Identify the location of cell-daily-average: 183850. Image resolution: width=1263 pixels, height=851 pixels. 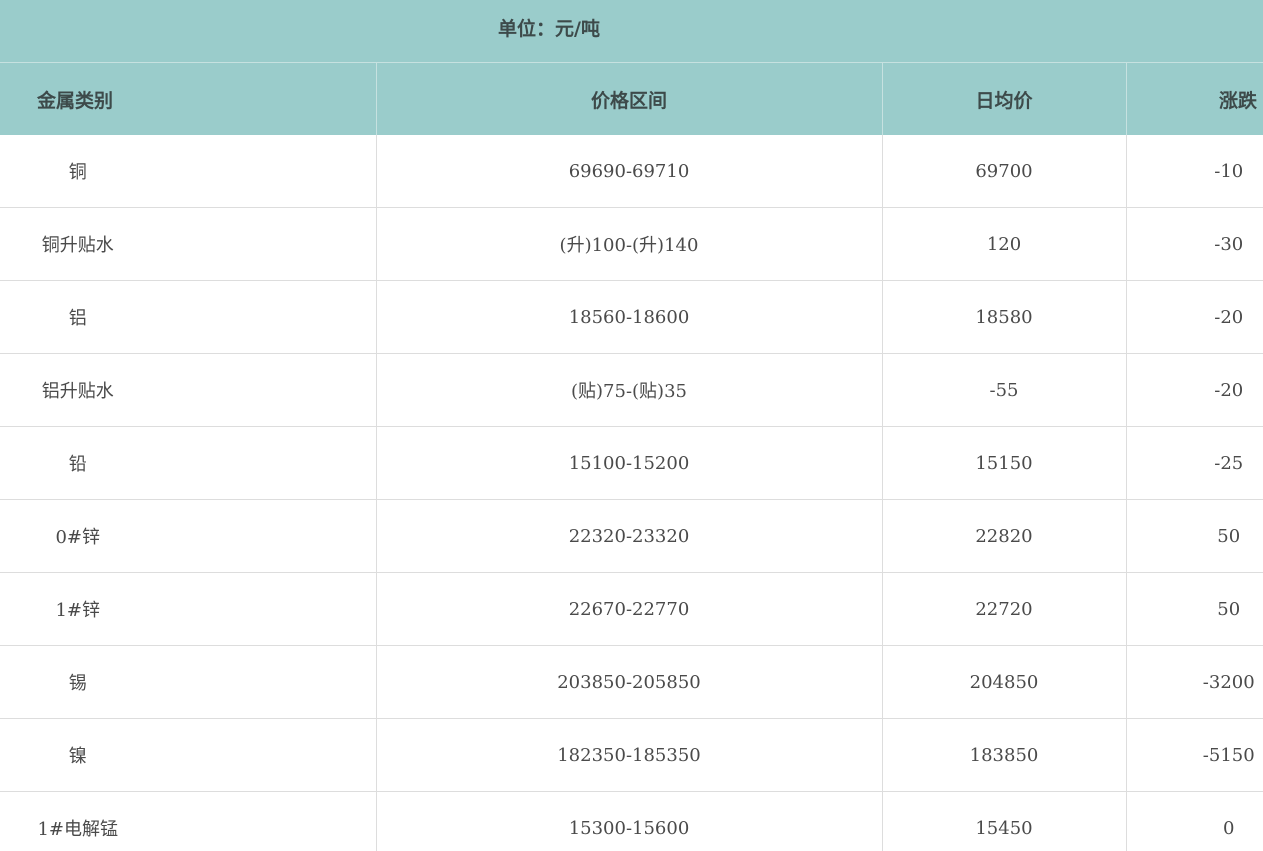
(1004, 755).